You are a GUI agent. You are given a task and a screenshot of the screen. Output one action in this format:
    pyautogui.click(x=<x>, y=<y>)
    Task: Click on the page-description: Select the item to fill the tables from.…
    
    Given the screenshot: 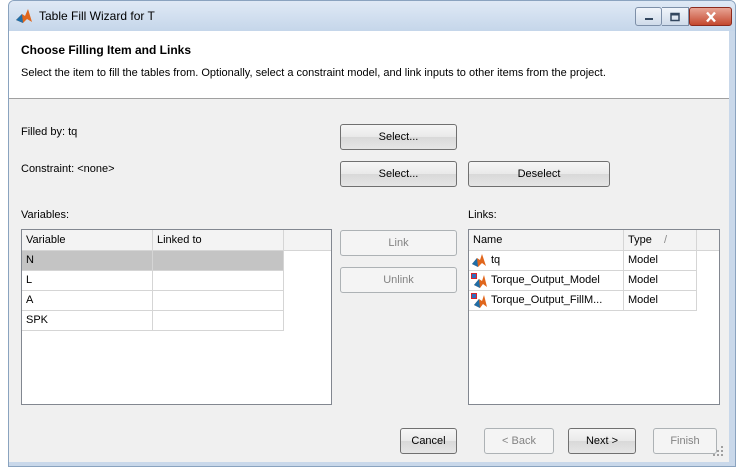 What is the action you would take?
    pyautogui.click(x=313, y=73)
    